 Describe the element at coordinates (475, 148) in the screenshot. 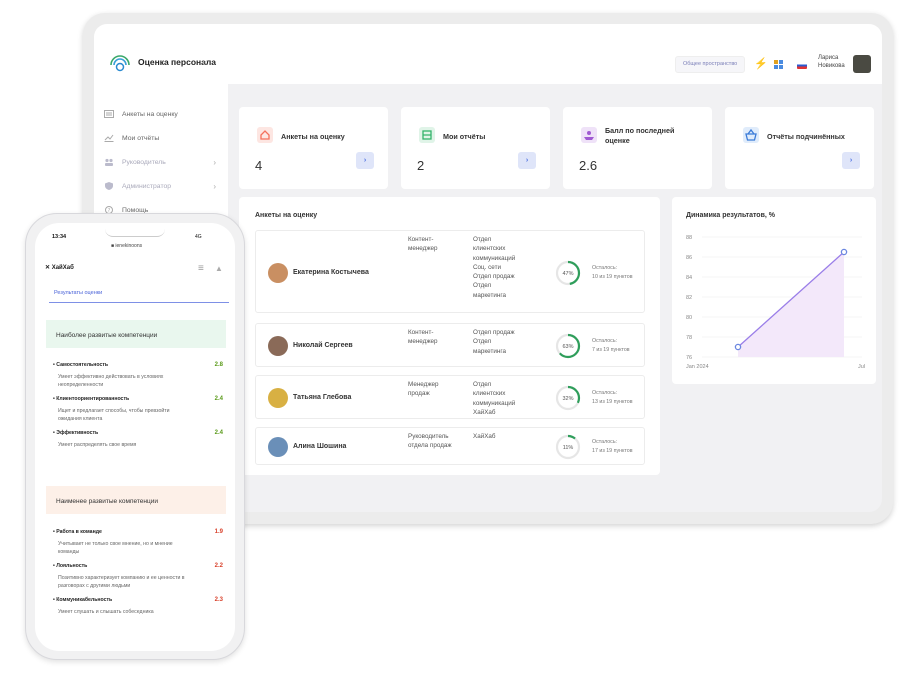

I see `stat-card-reports: Мои отчёты 2 ›` at that location.